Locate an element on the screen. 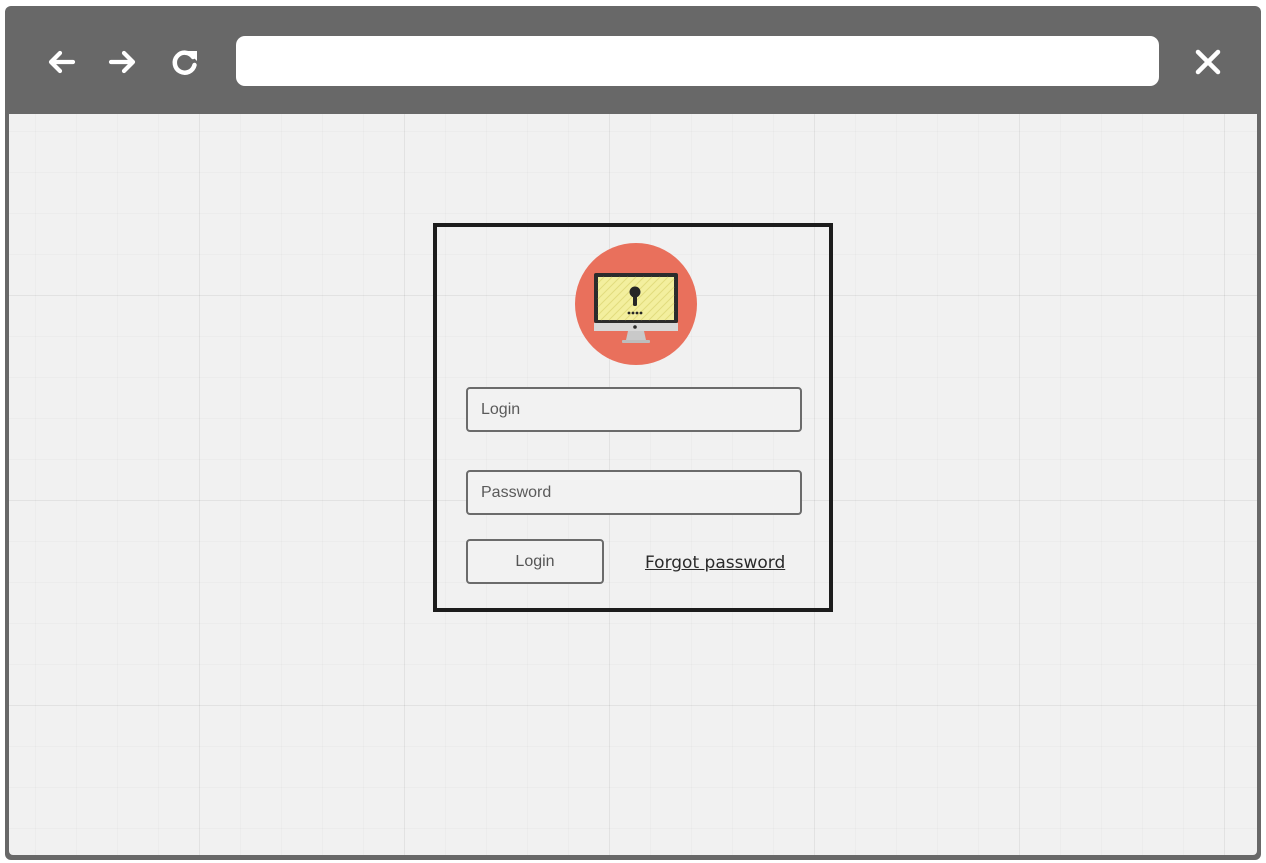 The height and width of the screenshot is (863, 1266). back-button is located at coordinates (61, 62).